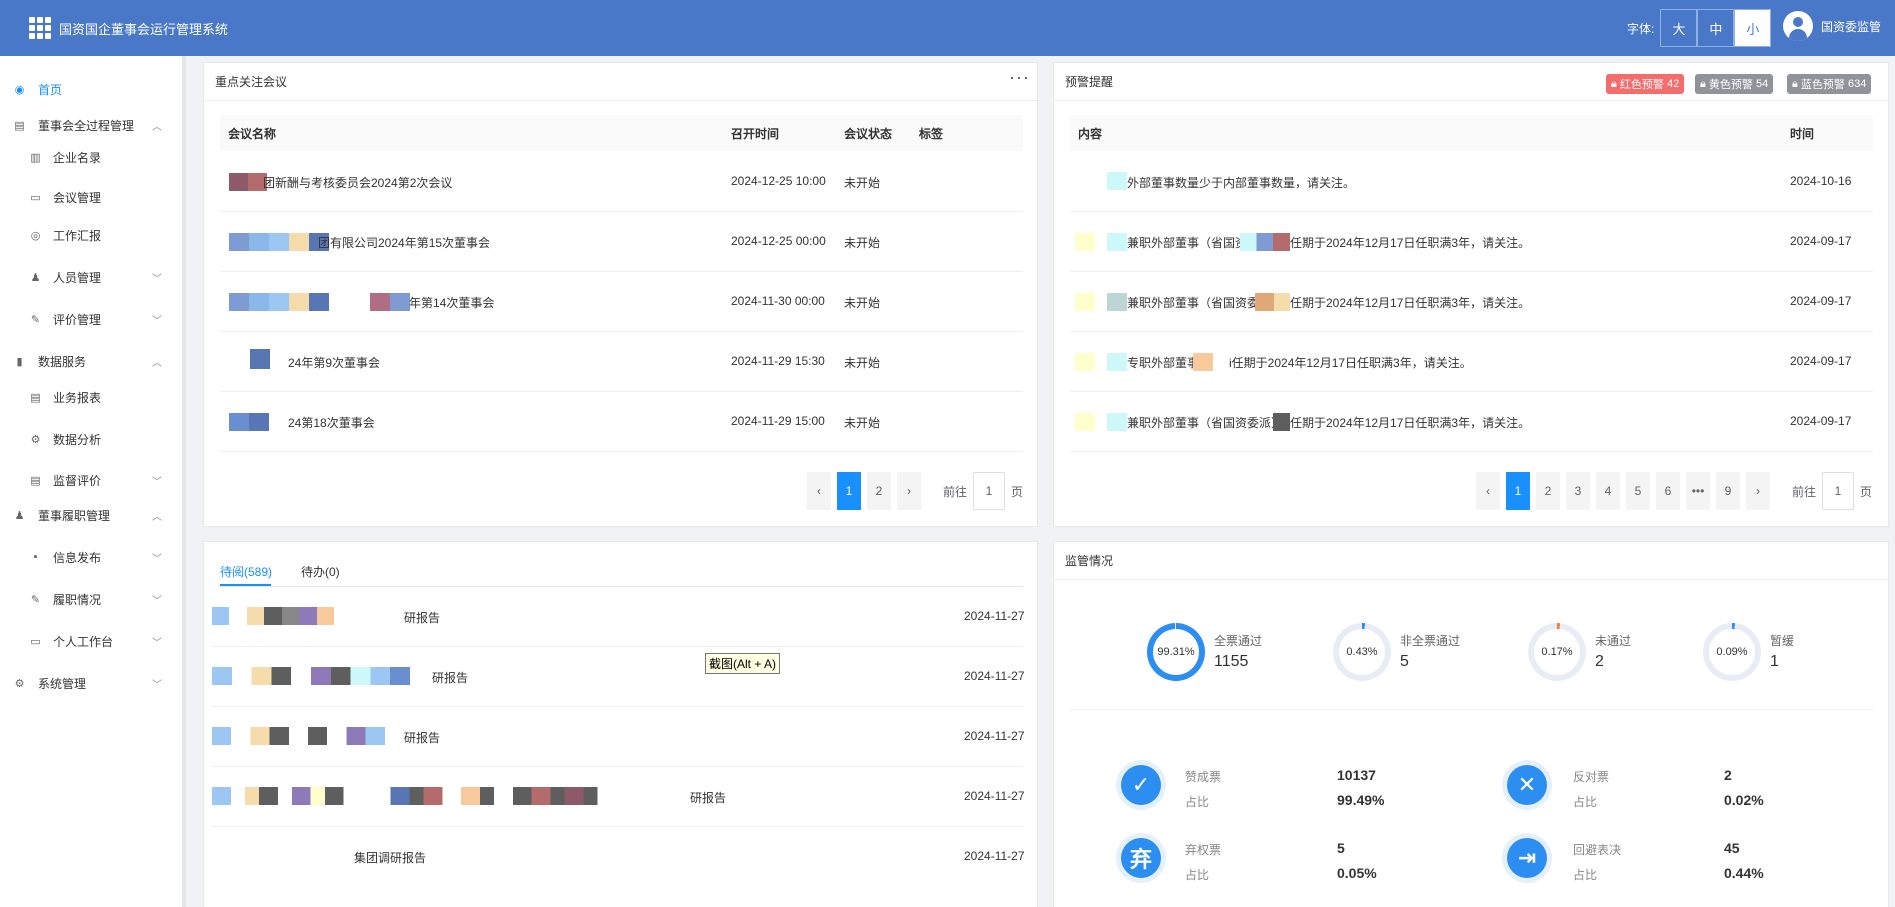 Image resolution: width=1895 pixels, height=907 pixels. Describe the element at coordinates (621, 302) in the screenshot. I see `table-row: 年第14次董事会 2024-11-30 00:00 未开始` at that location.